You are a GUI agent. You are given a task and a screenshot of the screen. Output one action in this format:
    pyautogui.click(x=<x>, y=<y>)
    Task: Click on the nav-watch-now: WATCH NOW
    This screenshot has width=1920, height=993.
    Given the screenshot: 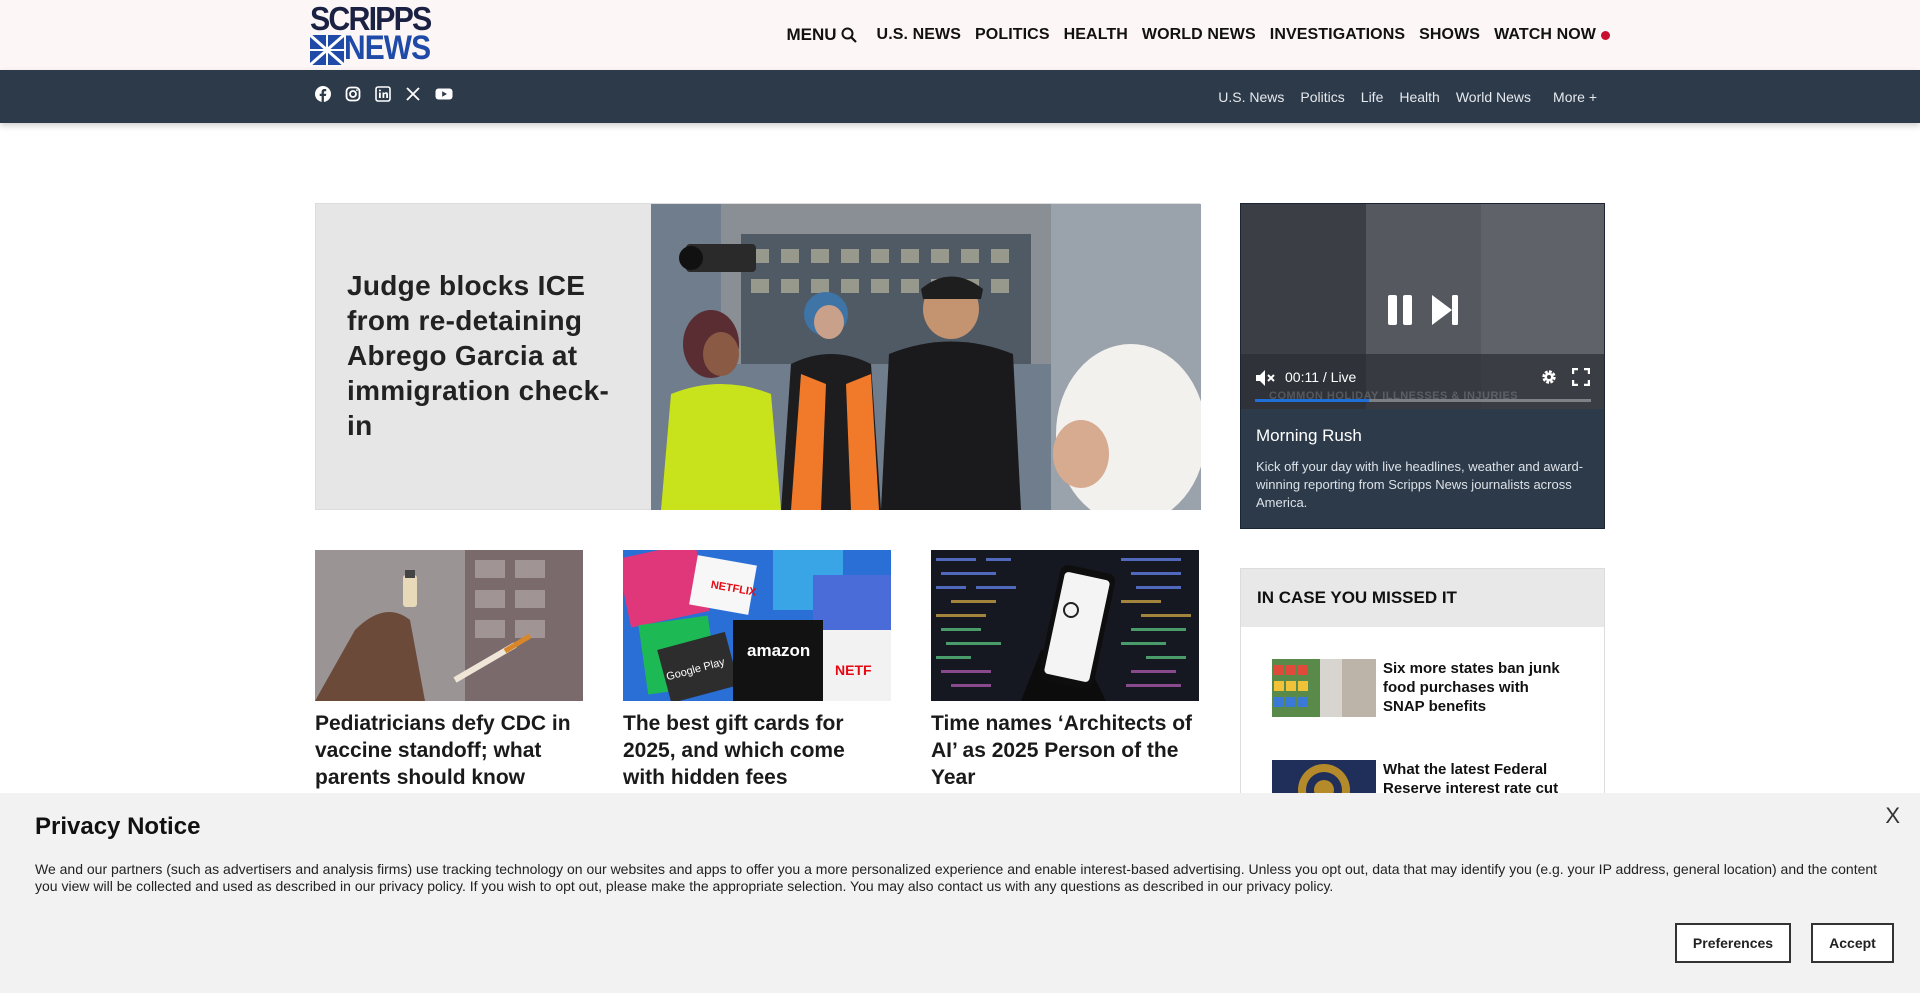 What is the action you would take?
    pyautogui.click(x=1552, y=35)
    